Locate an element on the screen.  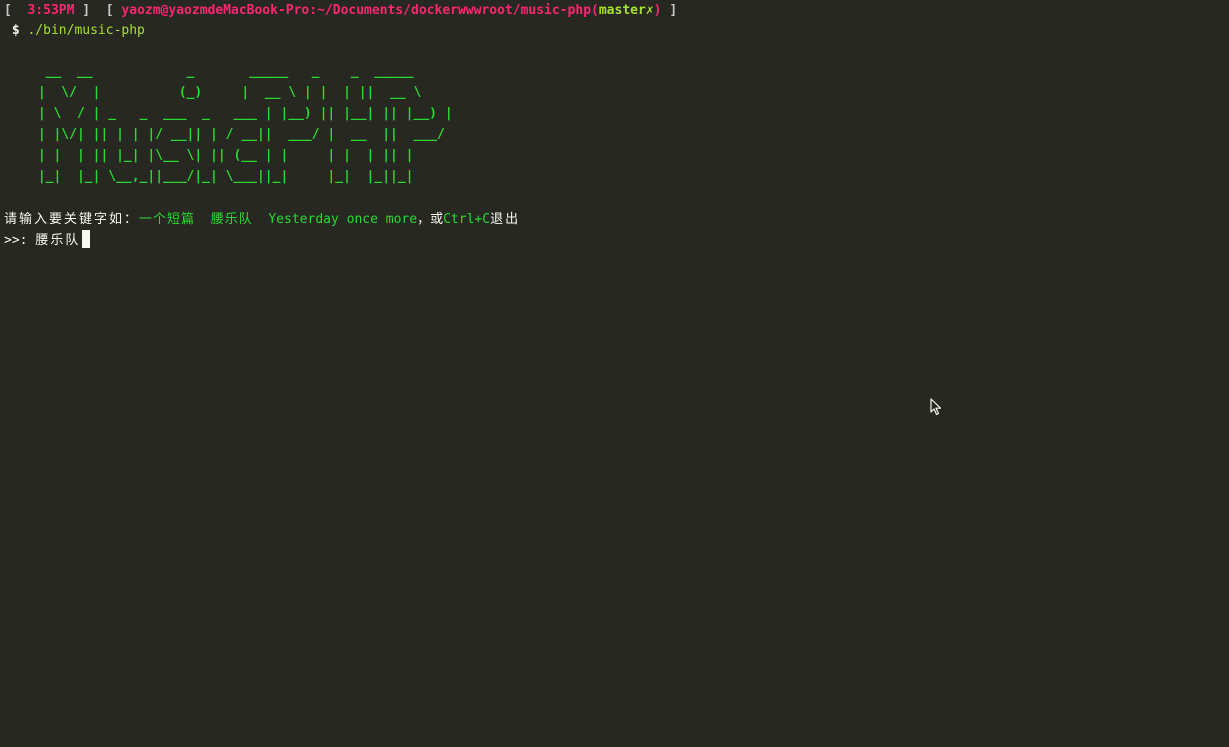
prompt-label: 请输入要关键字如： is located at coordinates (72, 219).